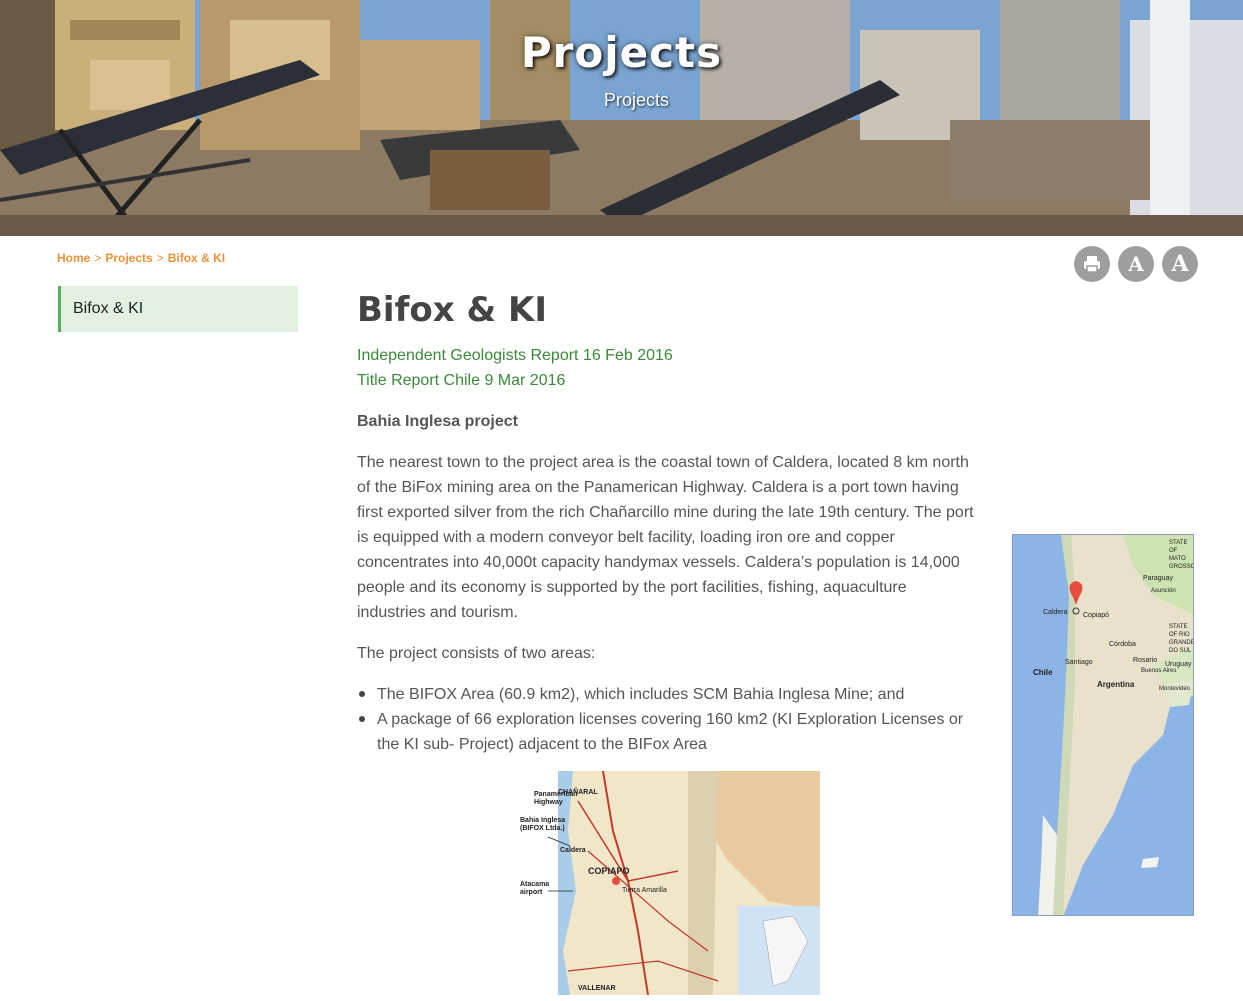  Describe the element at coordinates (621, 52) in the screenshot. I see `hero-title: Projects` at that location.